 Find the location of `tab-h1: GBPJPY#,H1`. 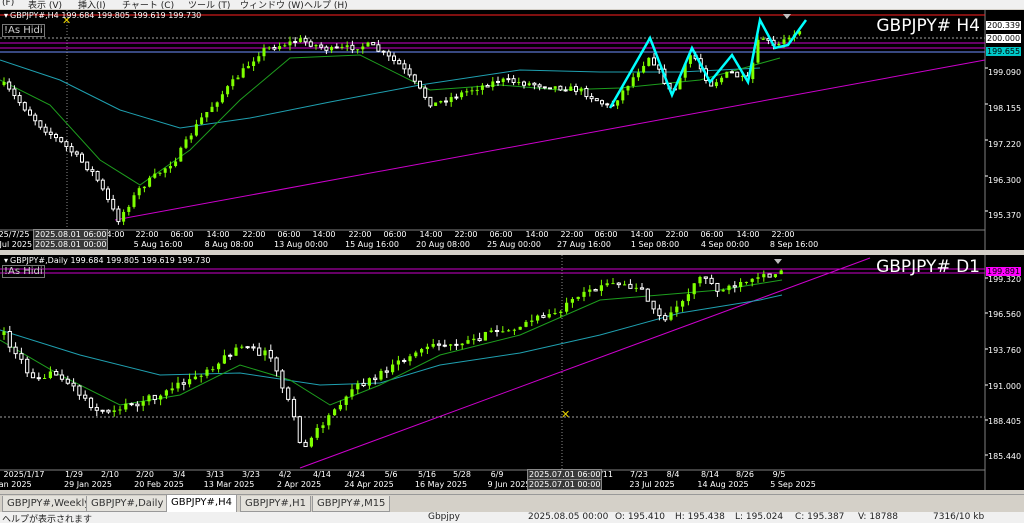

tab-h1: GBPJPY#,H1 is located at coordinates (275, 504).